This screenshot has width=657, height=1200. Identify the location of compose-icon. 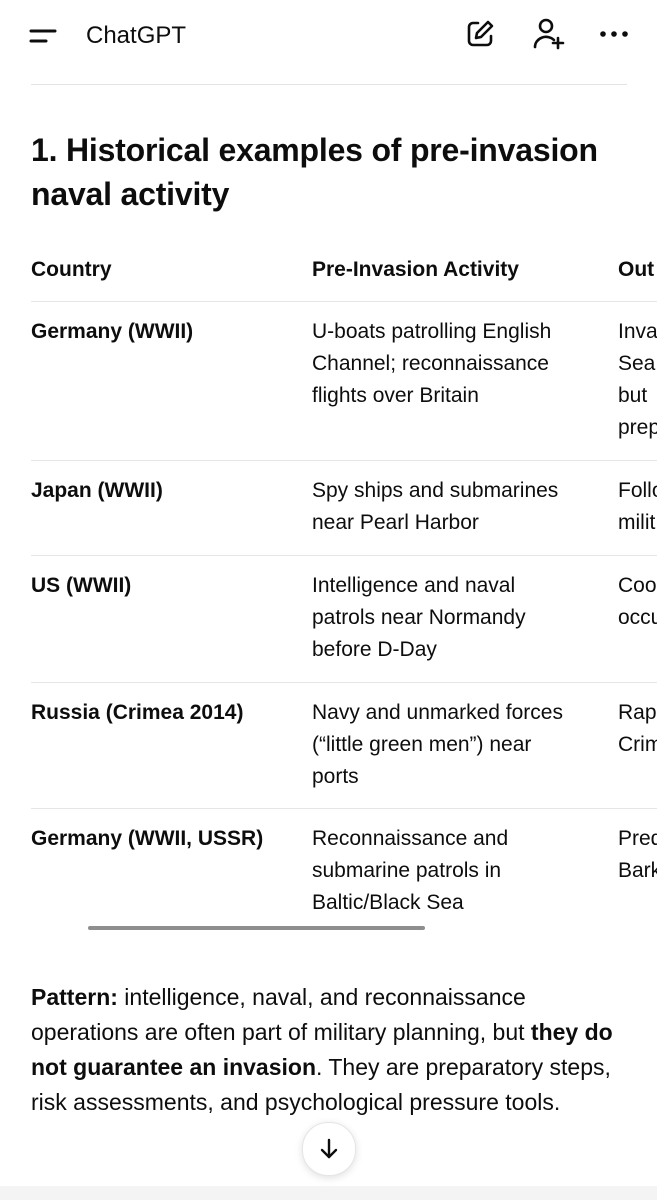
(480, 33).